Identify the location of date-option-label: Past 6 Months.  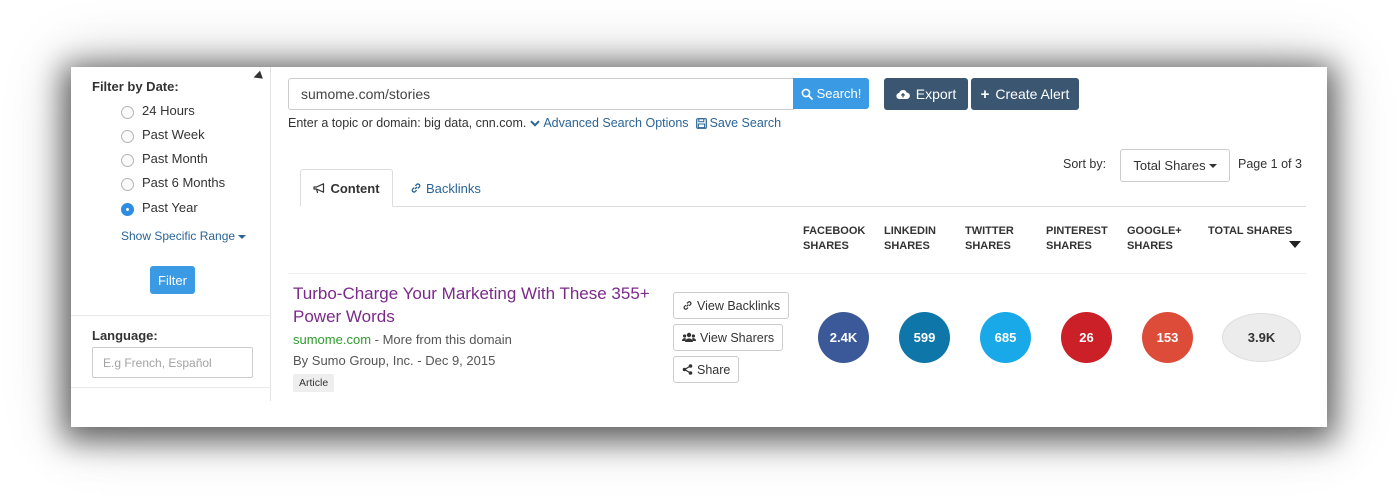
(184, 182).